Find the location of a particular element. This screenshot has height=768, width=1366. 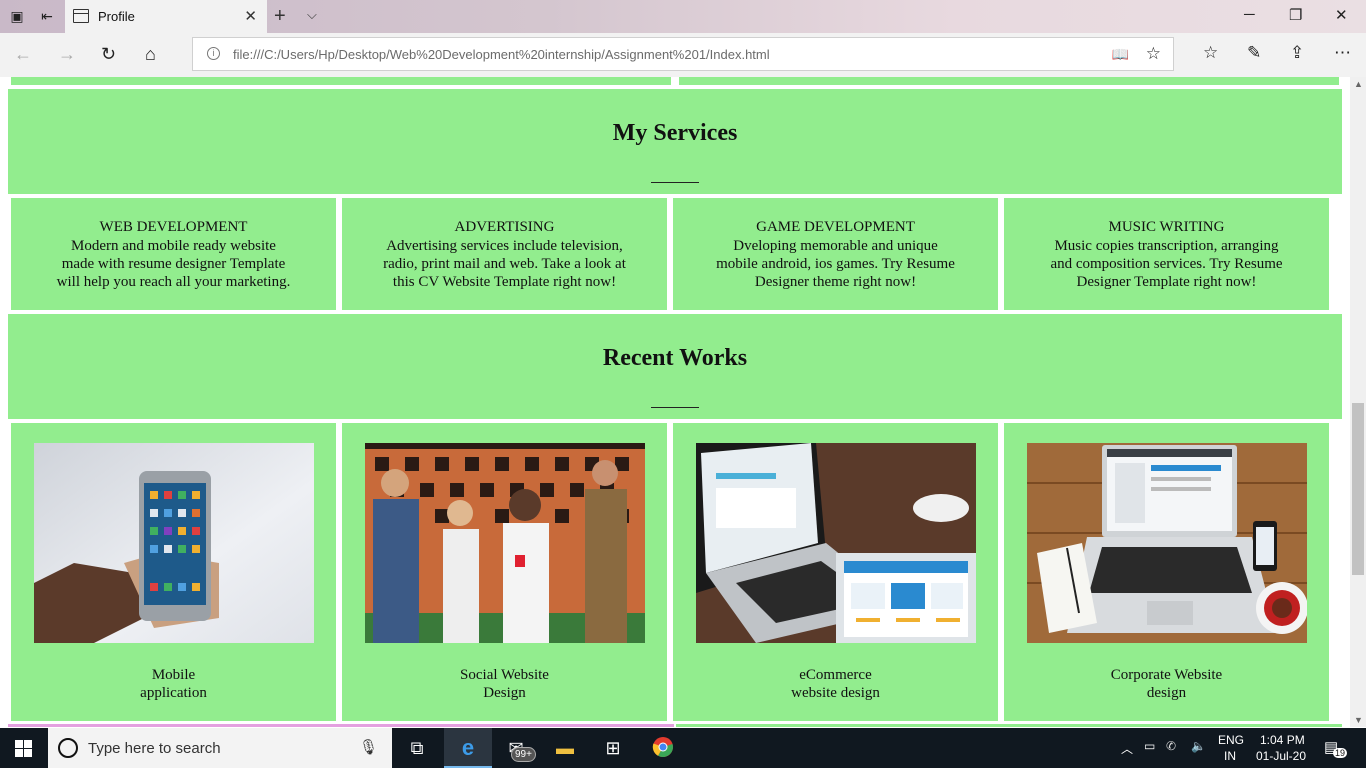

work-caption-line: Mobile is located at coordinates (173, 675).